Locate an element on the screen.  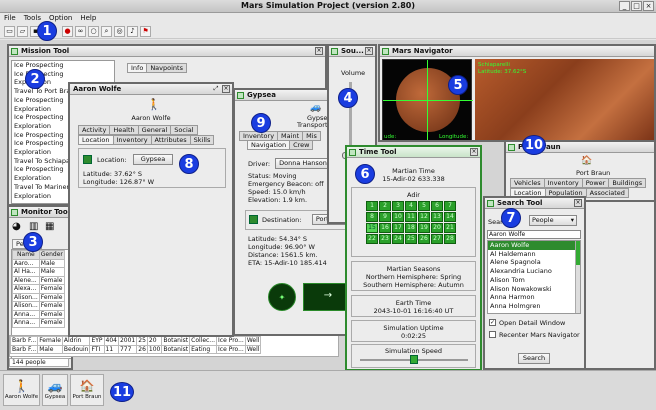
calendar-day: 8 is located at coordinates (372, 217).